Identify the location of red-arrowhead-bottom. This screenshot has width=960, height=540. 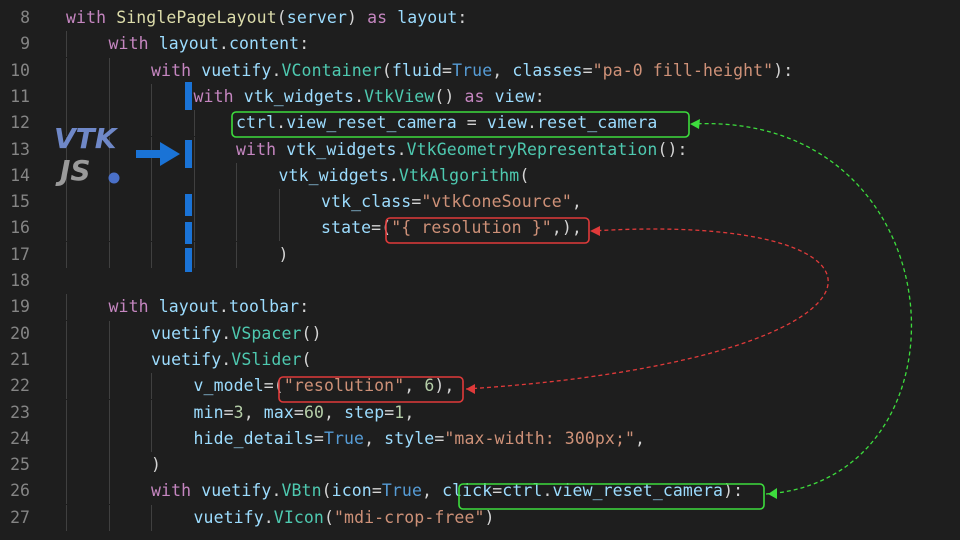
(470, 389).